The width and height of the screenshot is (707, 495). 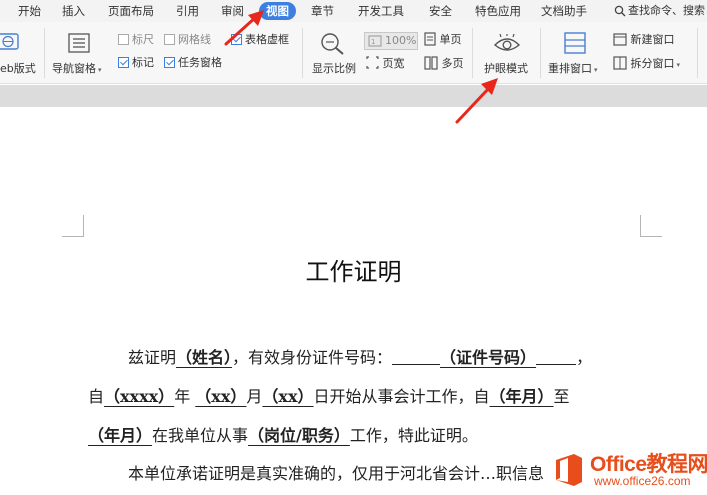 I want to click on doc-line-2: 自（xxxx）年 （xx）月（xx）日开始从事会计工作，自（年月）至, so click(x=329, y=396).